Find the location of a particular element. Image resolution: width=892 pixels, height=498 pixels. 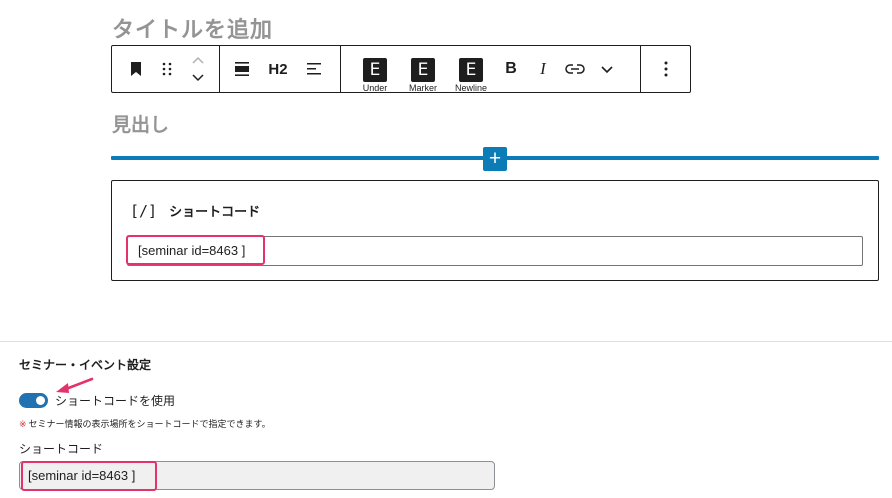

toolbar-group-inline: E Under E Marker E Newline B I is located at coordinates (491, 69).